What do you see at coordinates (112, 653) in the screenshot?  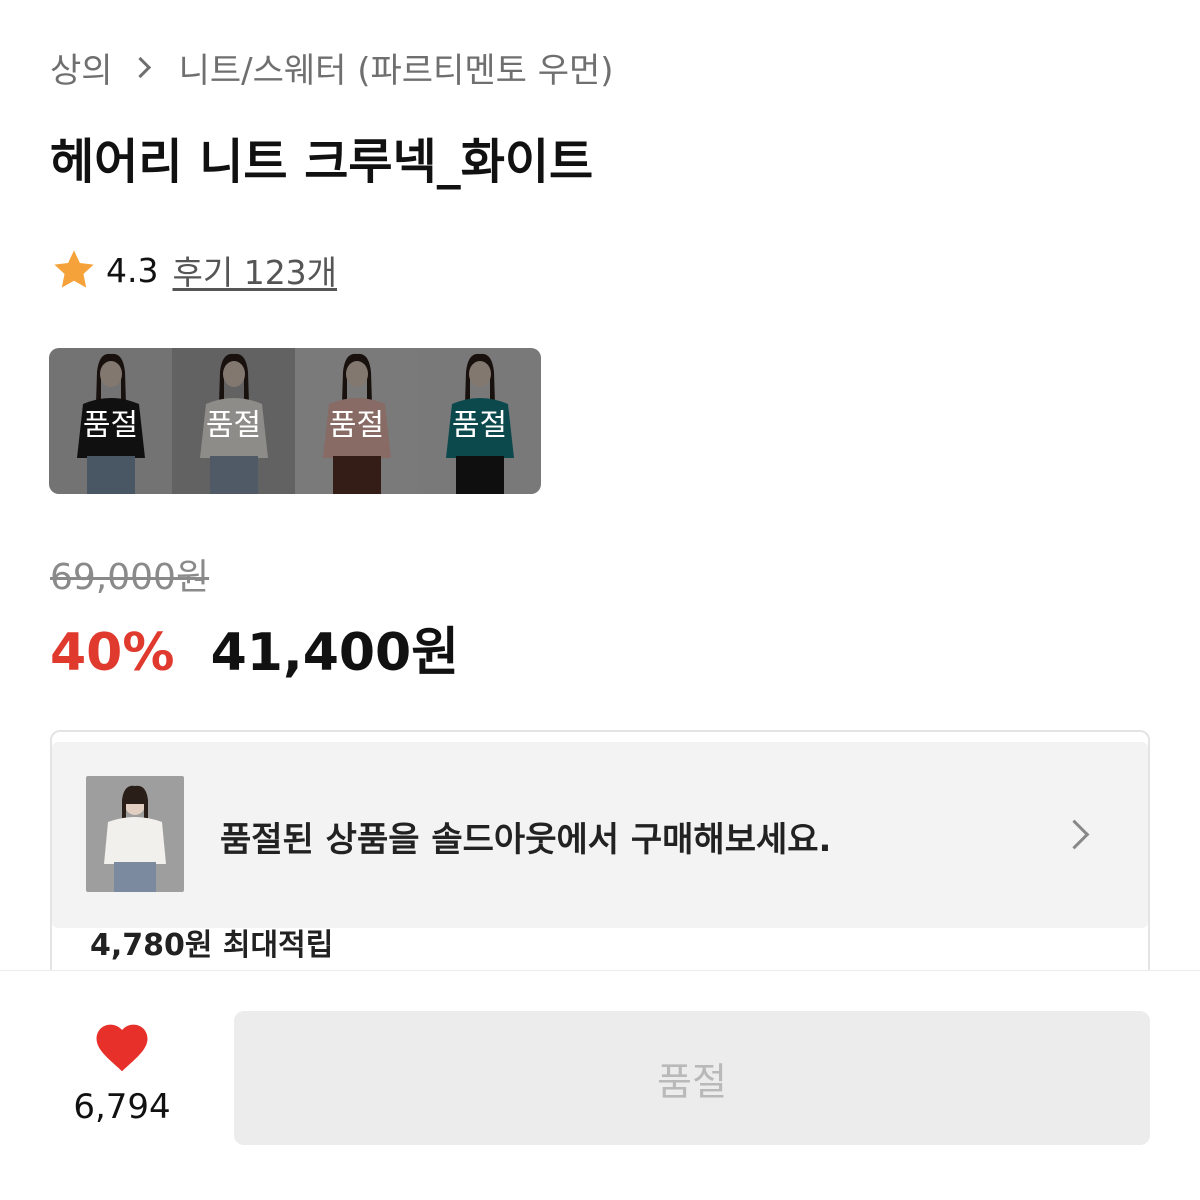 I see `discount-rate: 40%` at bounding box center [112, 653].